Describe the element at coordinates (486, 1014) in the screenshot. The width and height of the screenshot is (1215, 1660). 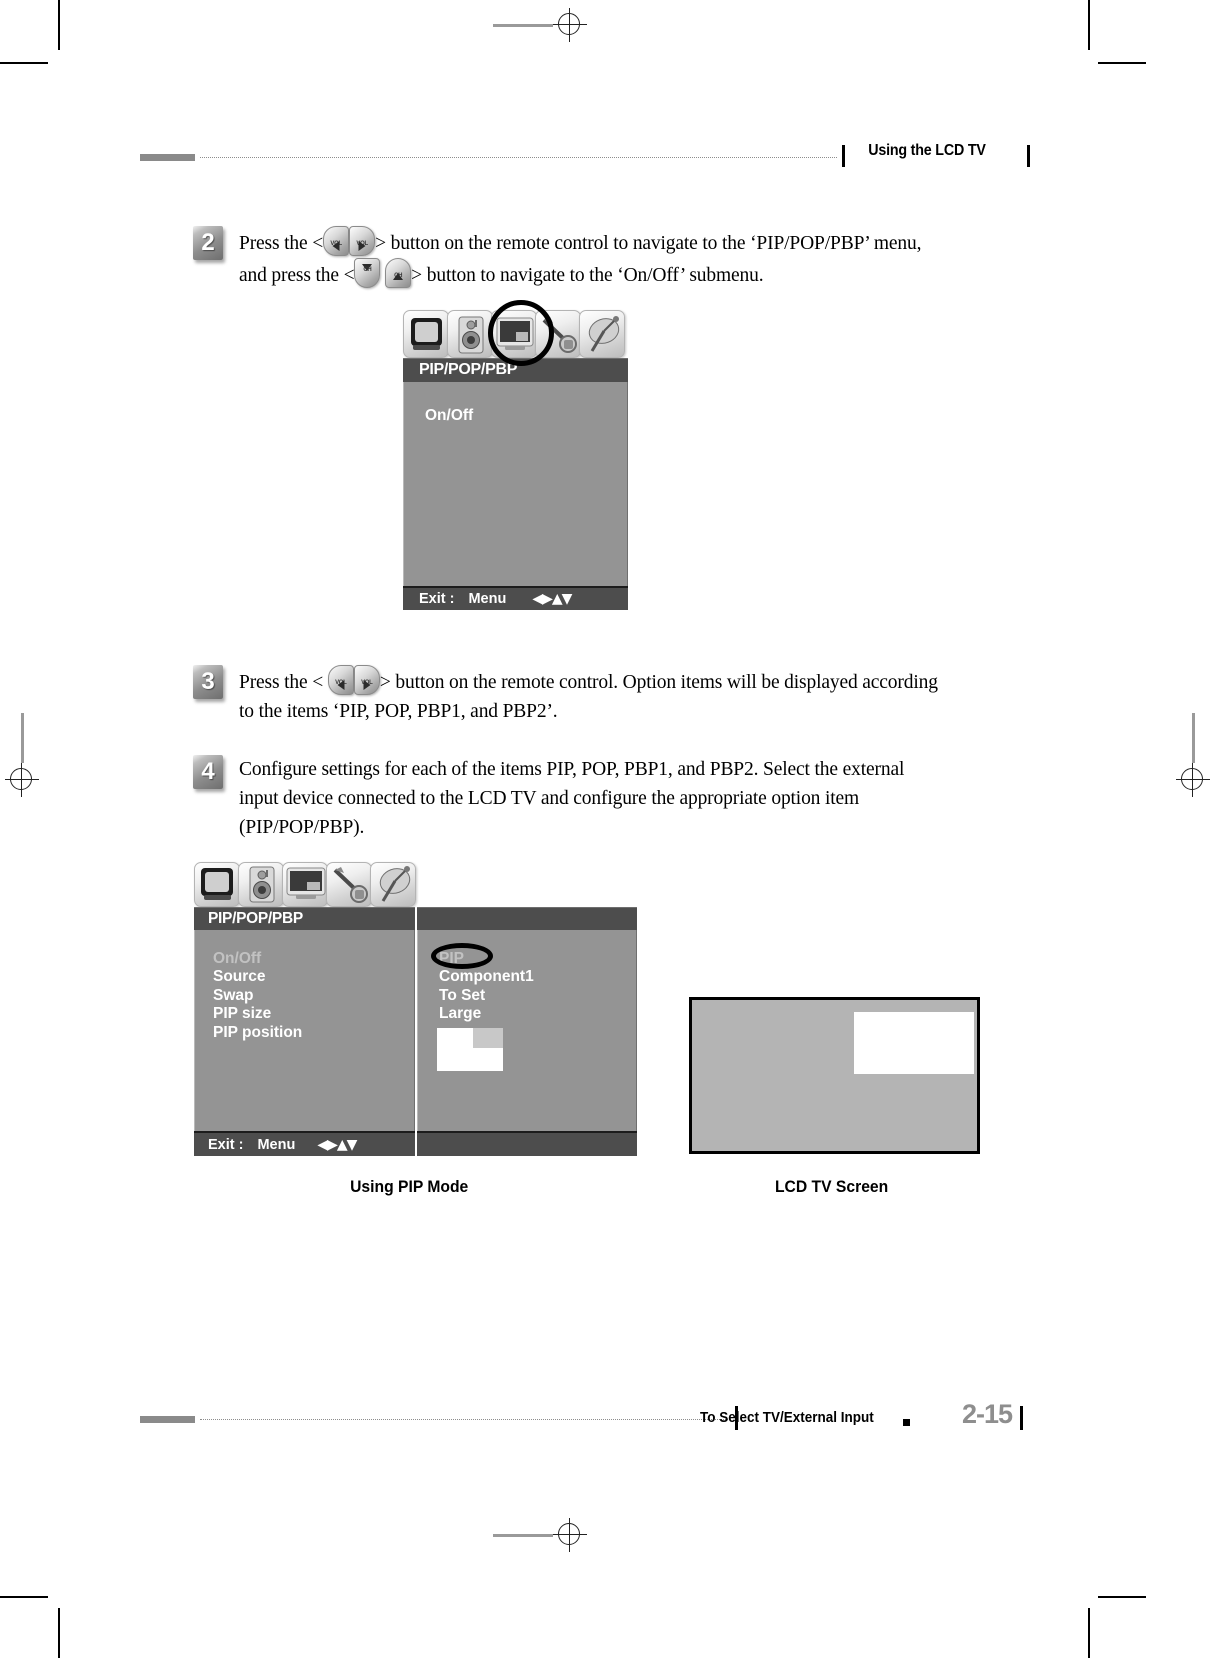
I see `osd-bottom-value-large: Large` at that location.